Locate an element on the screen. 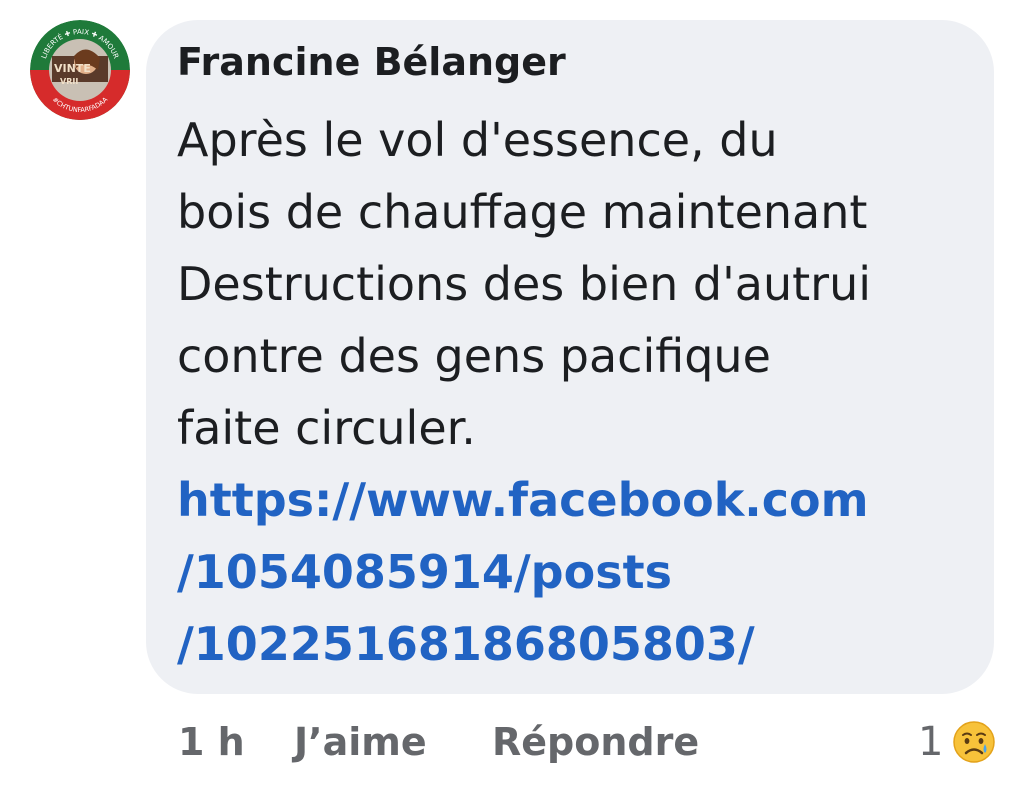  comment-text-line: bois de chauffage maintenant is located at coordinates (522, 212).